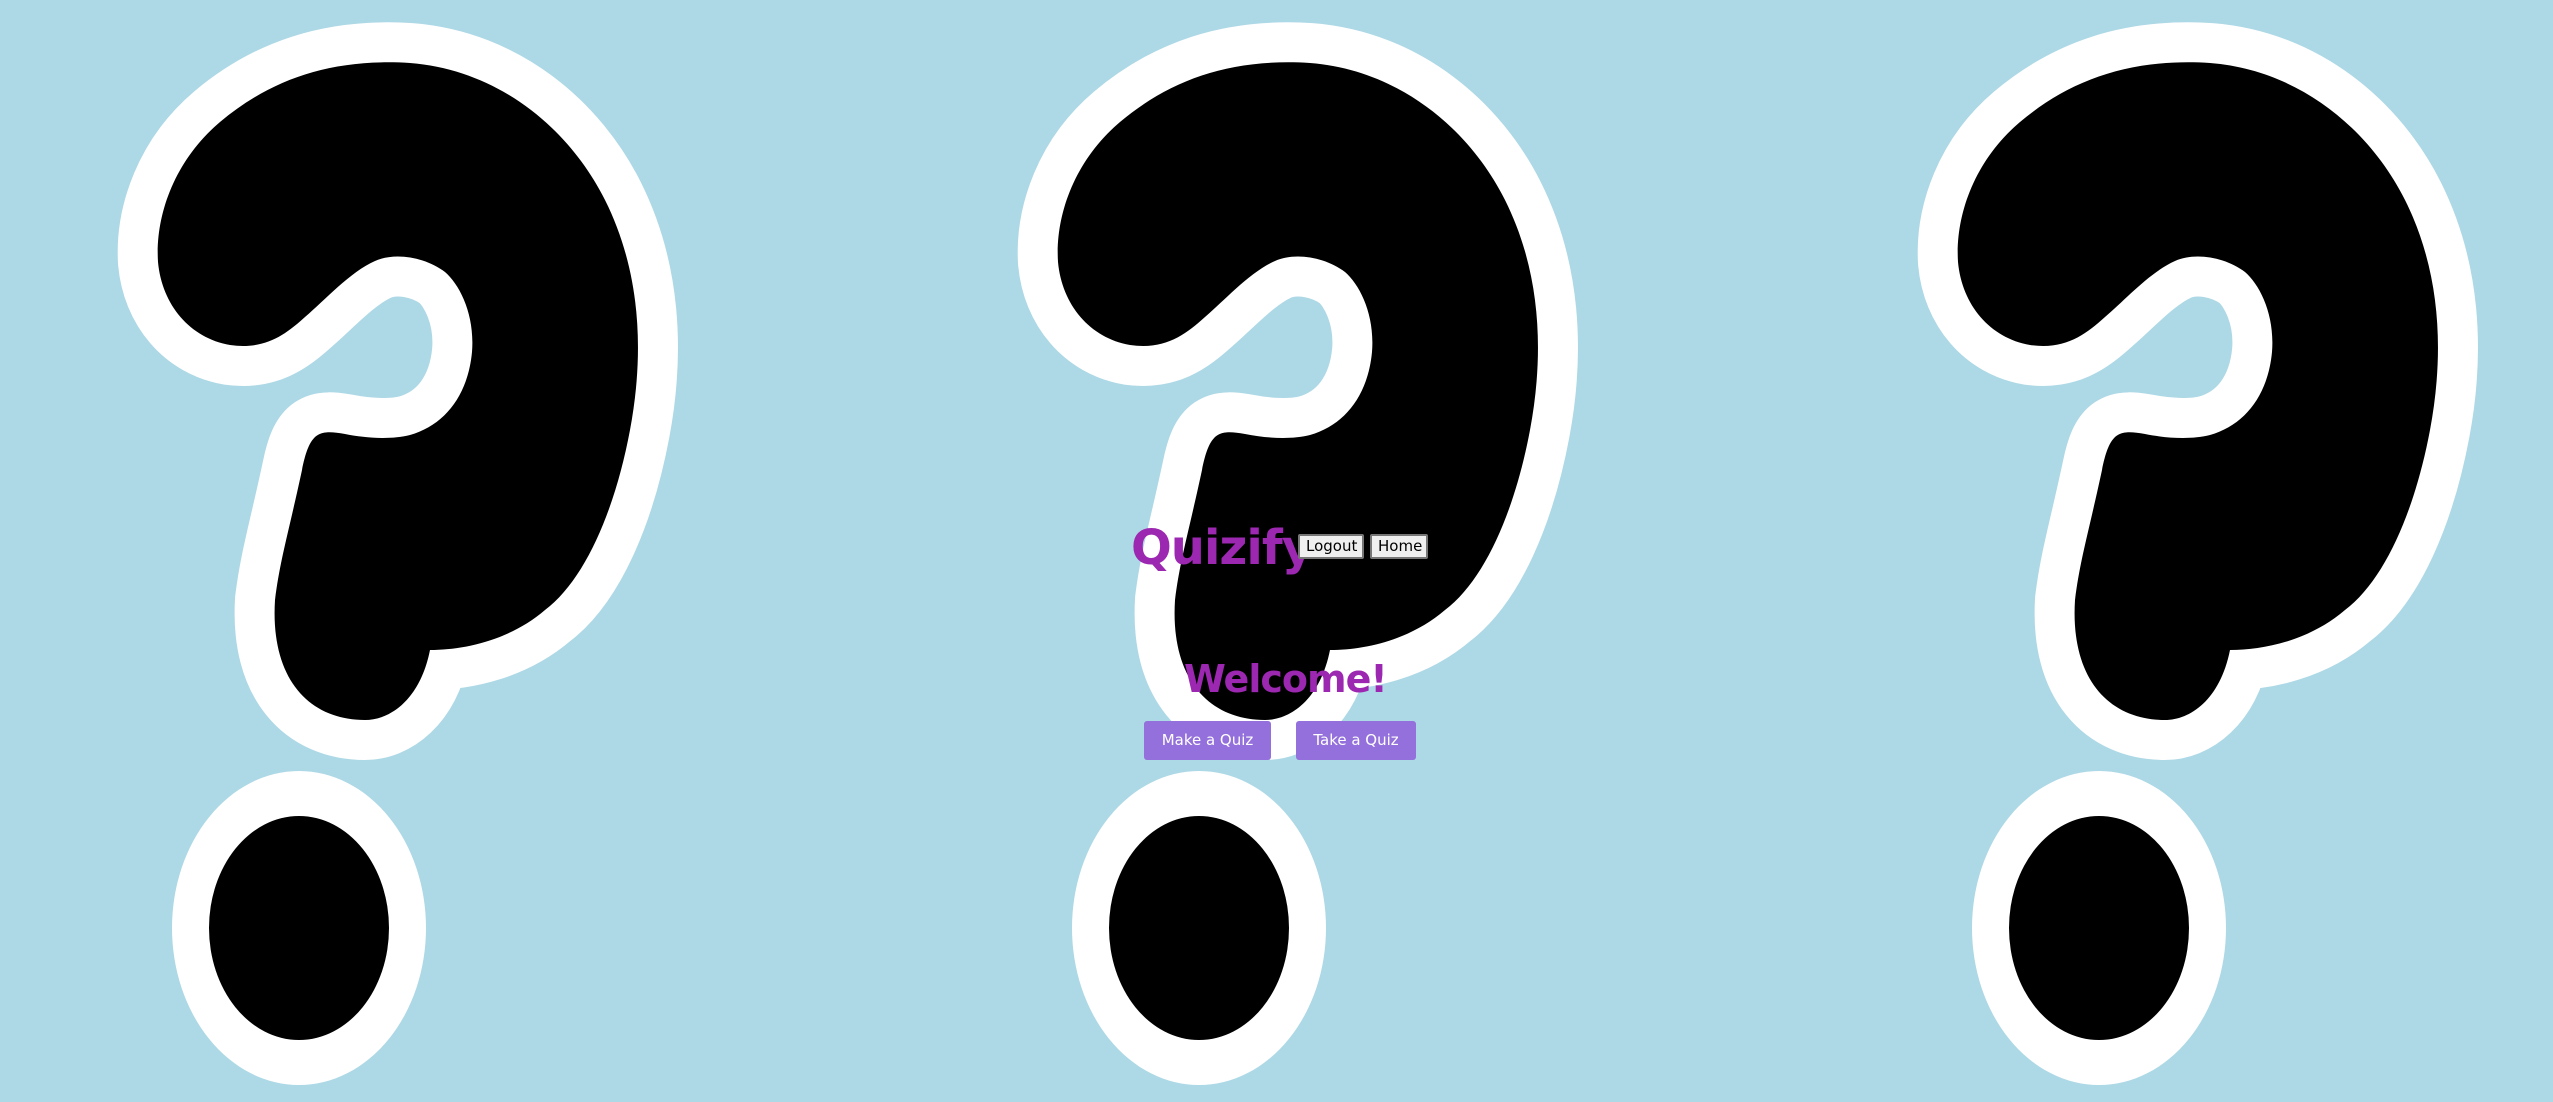 This screenshot has width=2553, height=1102. What do you see at coordinates (1356, 740) in the screenshot?
I see `take-quiz-button: Take a Quiz` at bounding box center [1356, 740].